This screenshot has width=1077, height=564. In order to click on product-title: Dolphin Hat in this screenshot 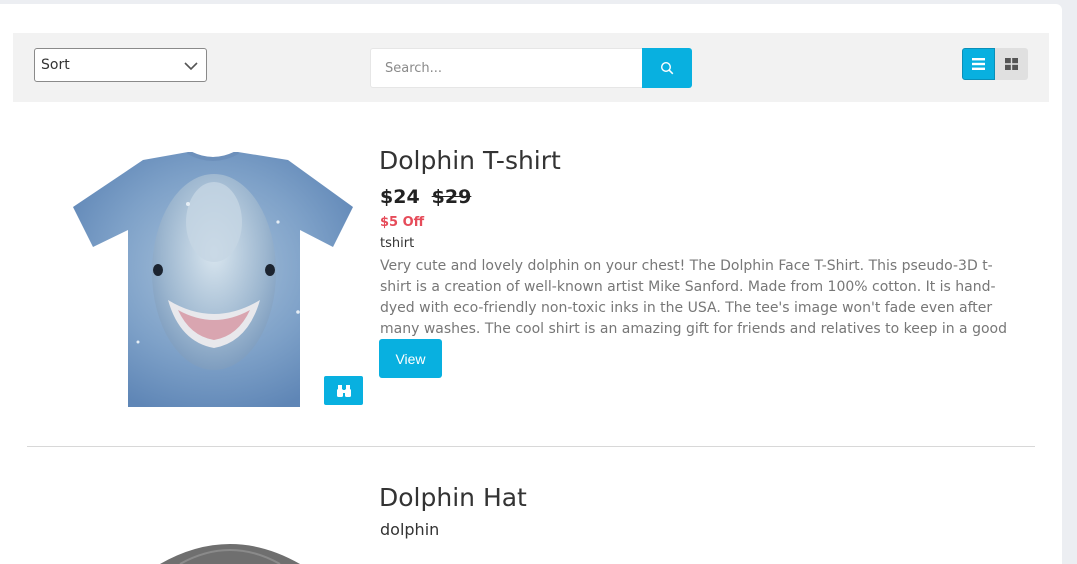, I will do `click(453, 497)`.